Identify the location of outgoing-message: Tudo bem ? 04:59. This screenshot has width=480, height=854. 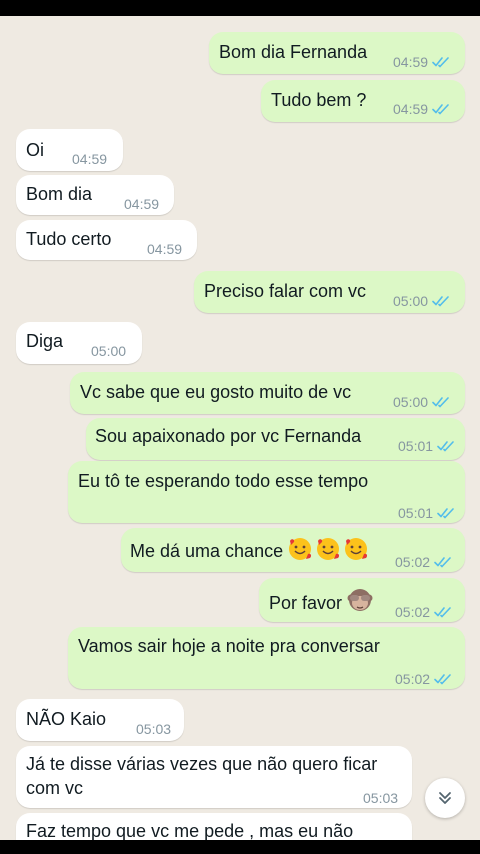
(363, 101).